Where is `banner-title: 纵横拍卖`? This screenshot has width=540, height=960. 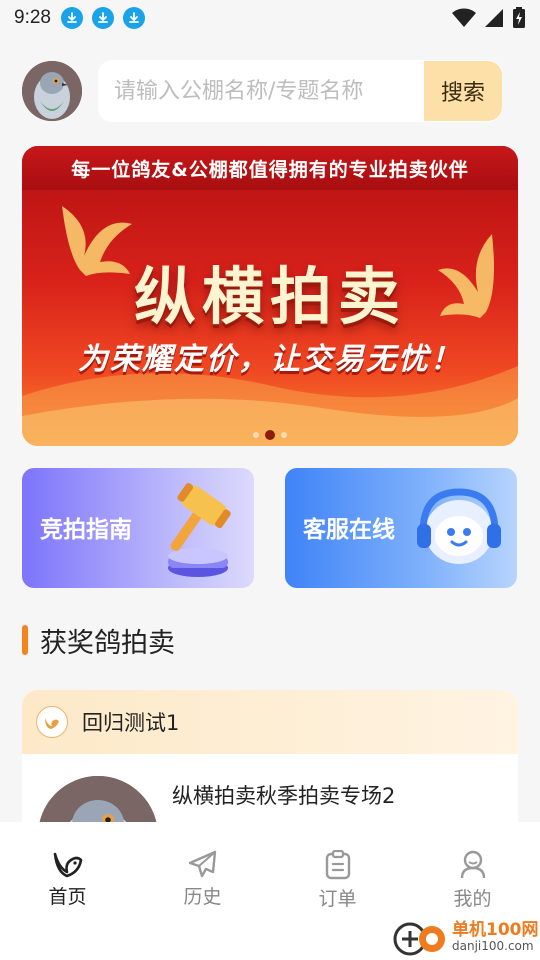 banner-title: 纵横拍卖 is located at coordinates (269, 296).